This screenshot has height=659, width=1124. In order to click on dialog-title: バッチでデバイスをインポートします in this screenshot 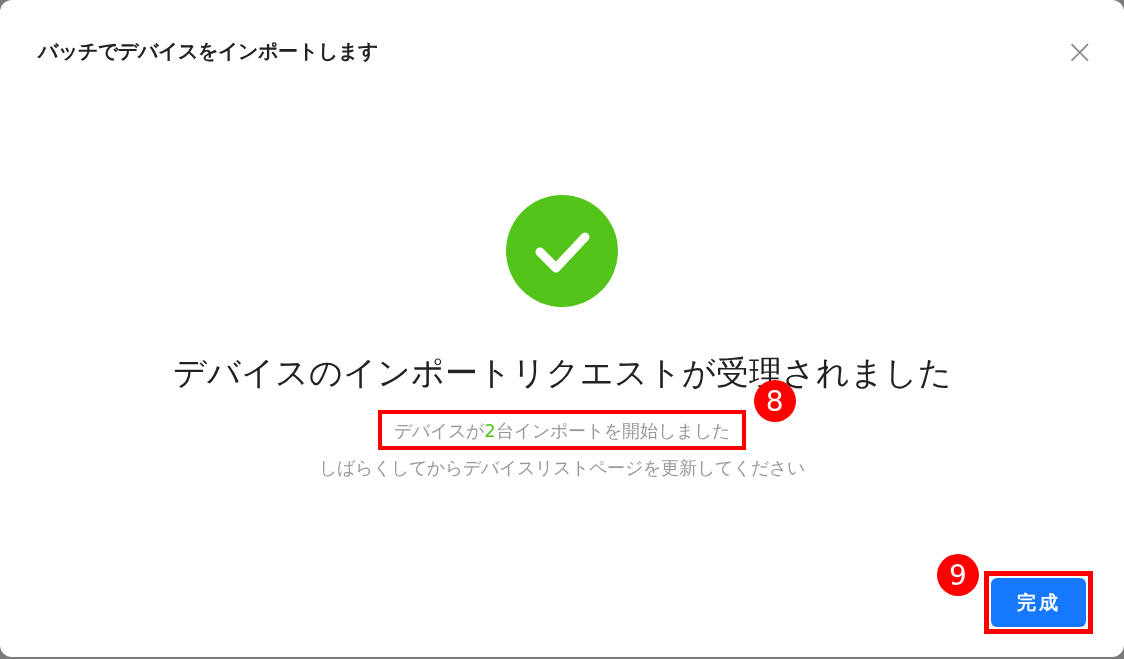, I will do `click(208, 51)`.